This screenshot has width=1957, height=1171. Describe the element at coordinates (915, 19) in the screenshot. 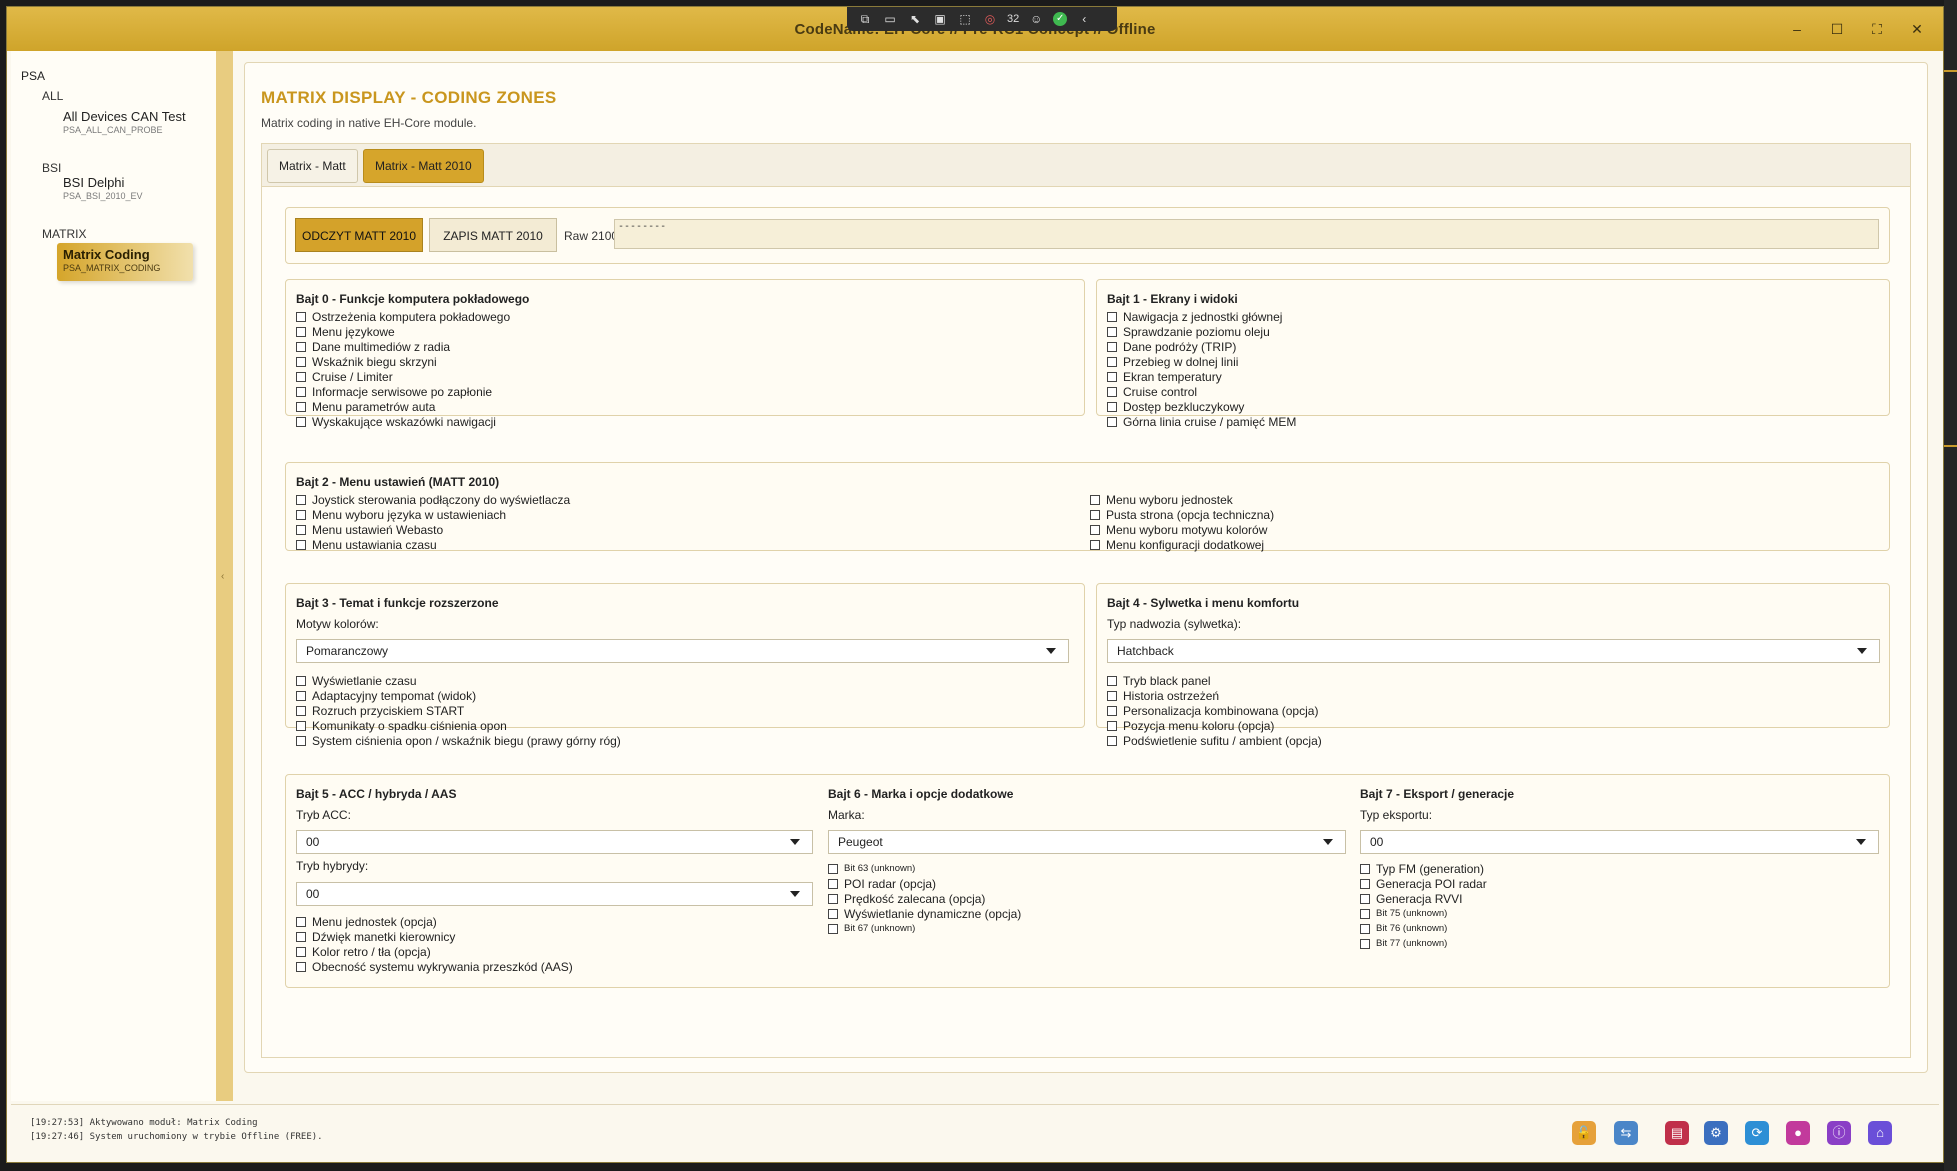

I see `pointer-icon: ⬉` at that location.